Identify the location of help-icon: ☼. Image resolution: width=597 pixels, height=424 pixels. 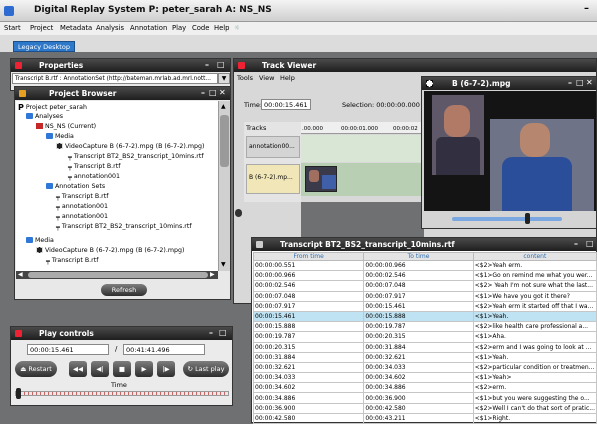
(237, 28).